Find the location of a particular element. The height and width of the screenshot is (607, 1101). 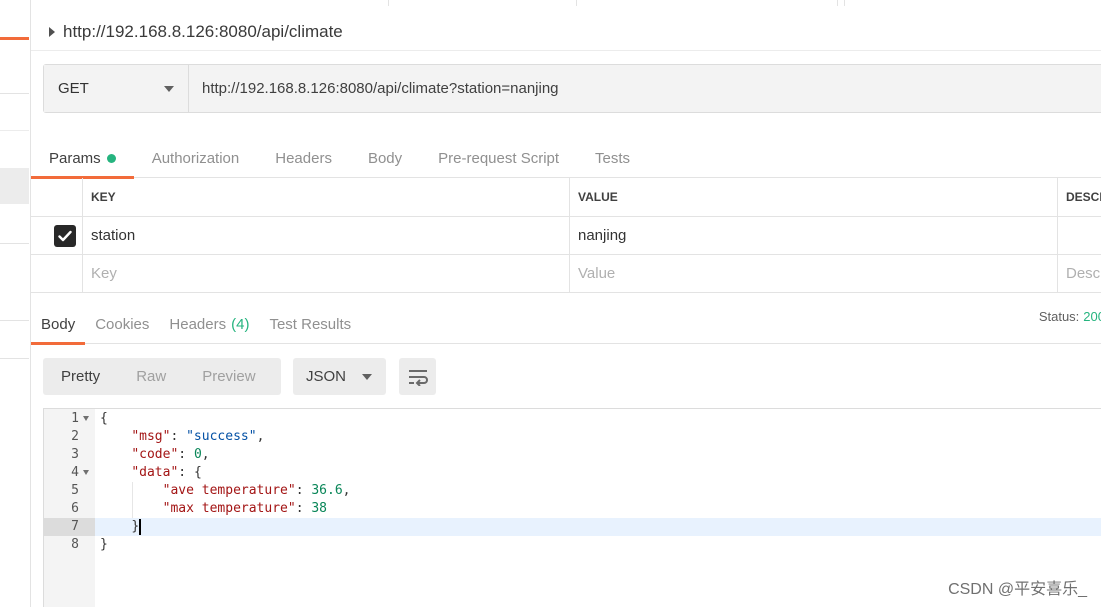

request-tab-strip is located at coordinates (566, 3).